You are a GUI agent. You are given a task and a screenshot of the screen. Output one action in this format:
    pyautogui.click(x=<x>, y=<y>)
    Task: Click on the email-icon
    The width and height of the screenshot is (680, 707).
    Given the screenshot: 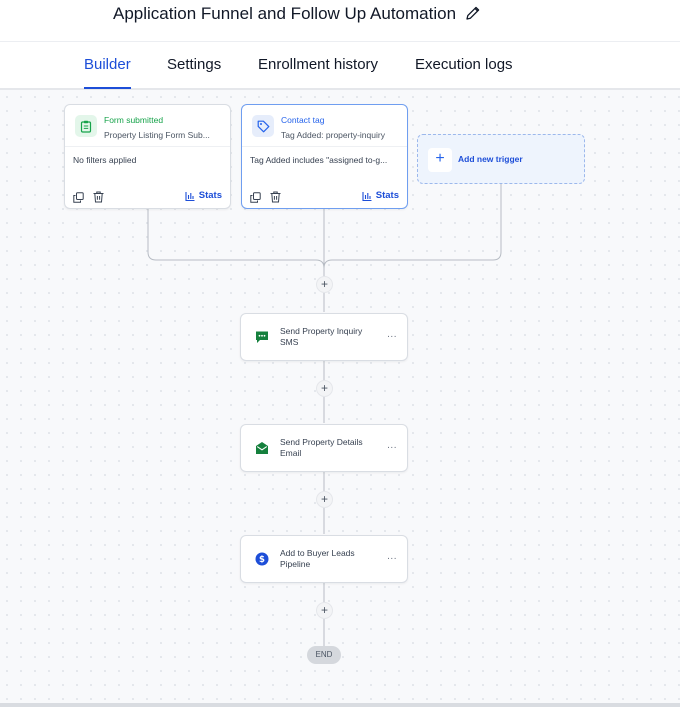 What is the action you would take?
    pyautogui.click(x=262, y=448)
    